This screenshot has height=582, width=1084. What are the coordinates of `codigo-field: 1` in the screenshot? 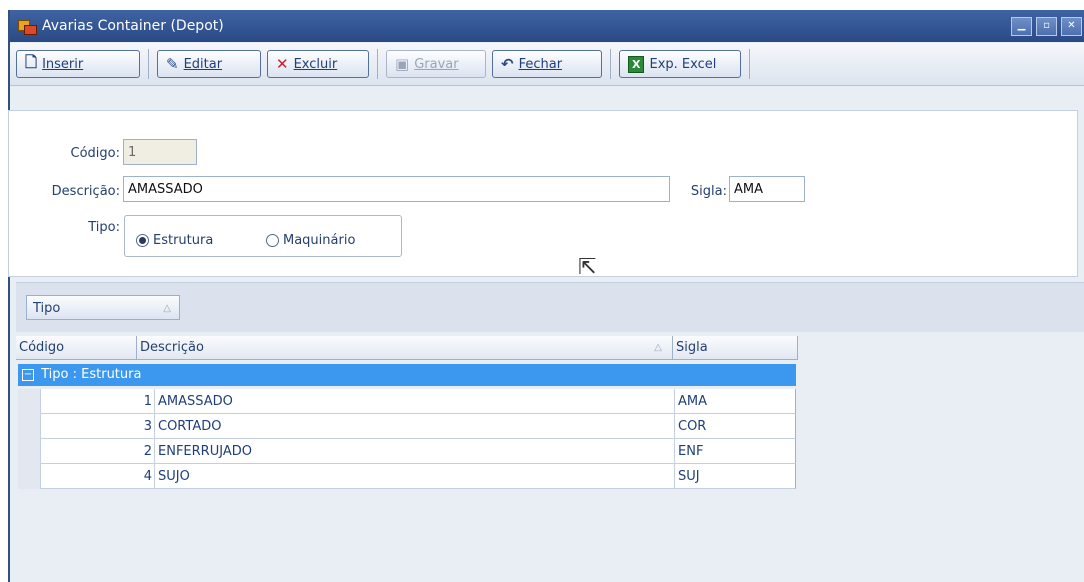 It's located at (160, 152).